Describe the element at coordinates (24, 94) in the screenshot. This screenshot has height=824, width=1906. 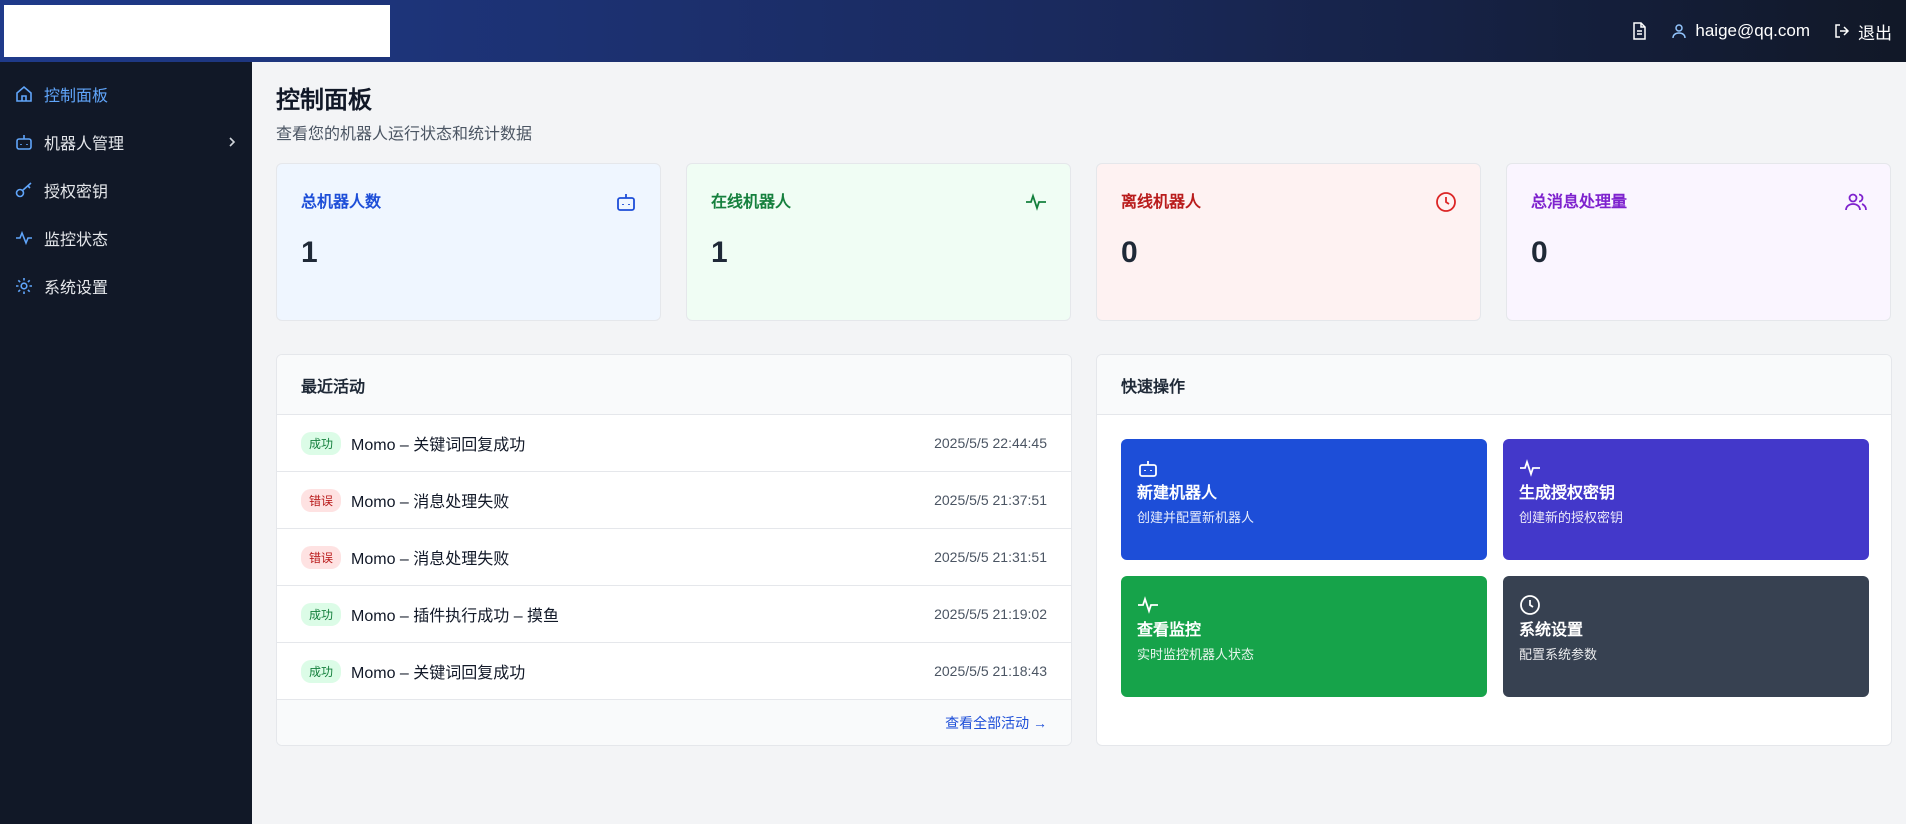
I see `home-icon` at that location.